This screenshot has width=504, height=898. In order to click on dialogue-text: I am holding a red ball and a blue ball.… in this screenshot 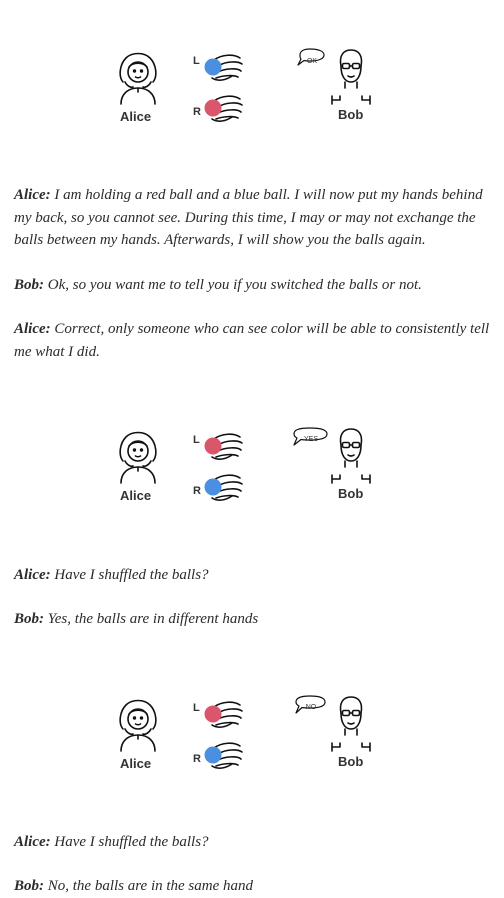, I will do `click(248, 217)`.